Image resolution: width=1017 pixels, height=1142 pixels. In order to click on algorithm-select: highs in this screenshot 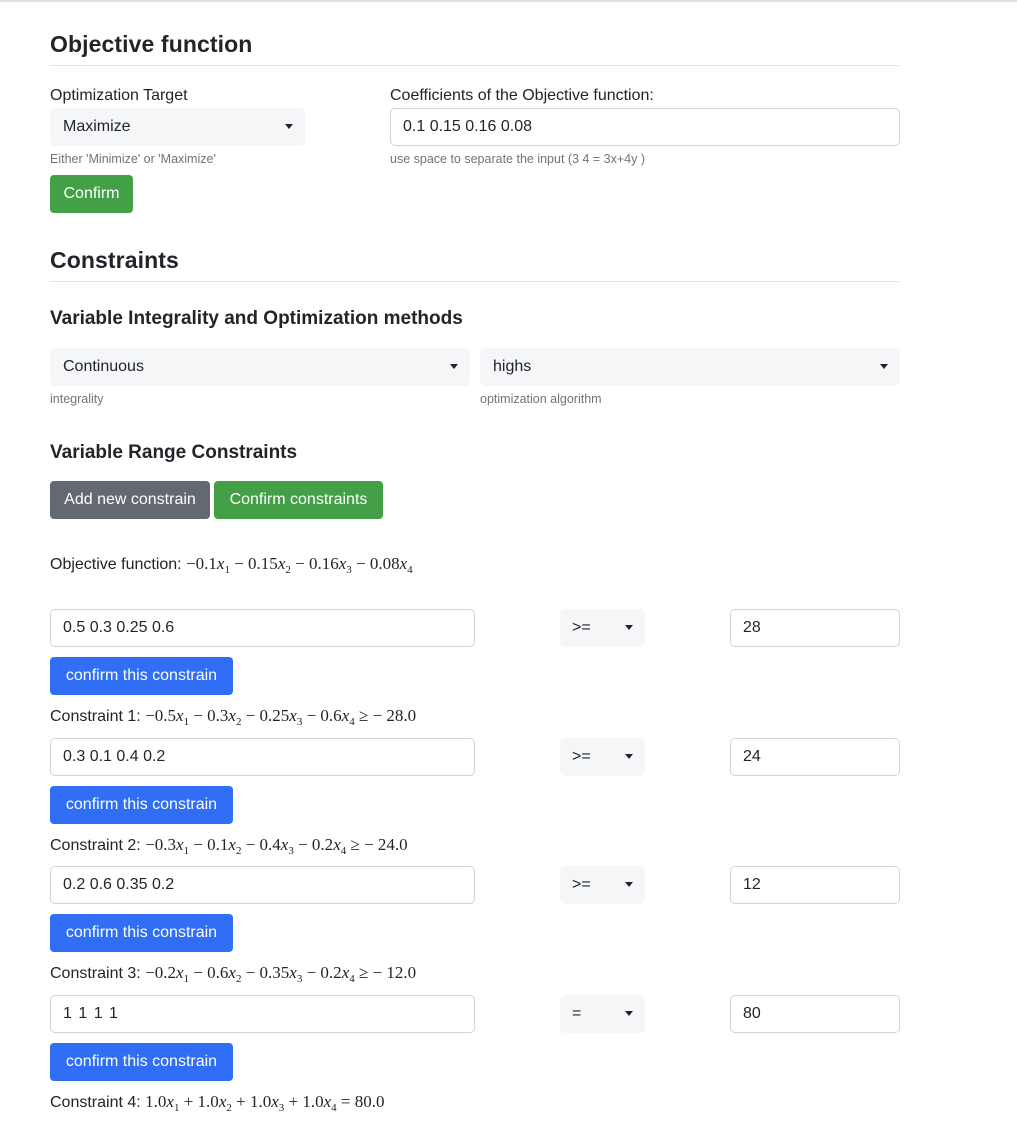, I will do `click(690, 367)`.